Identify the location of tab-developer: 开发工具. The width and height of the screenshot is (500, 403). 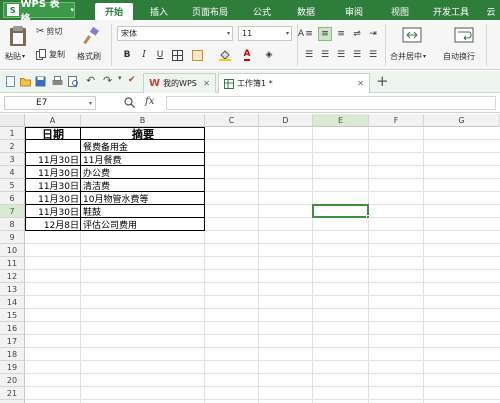
(451, 11).